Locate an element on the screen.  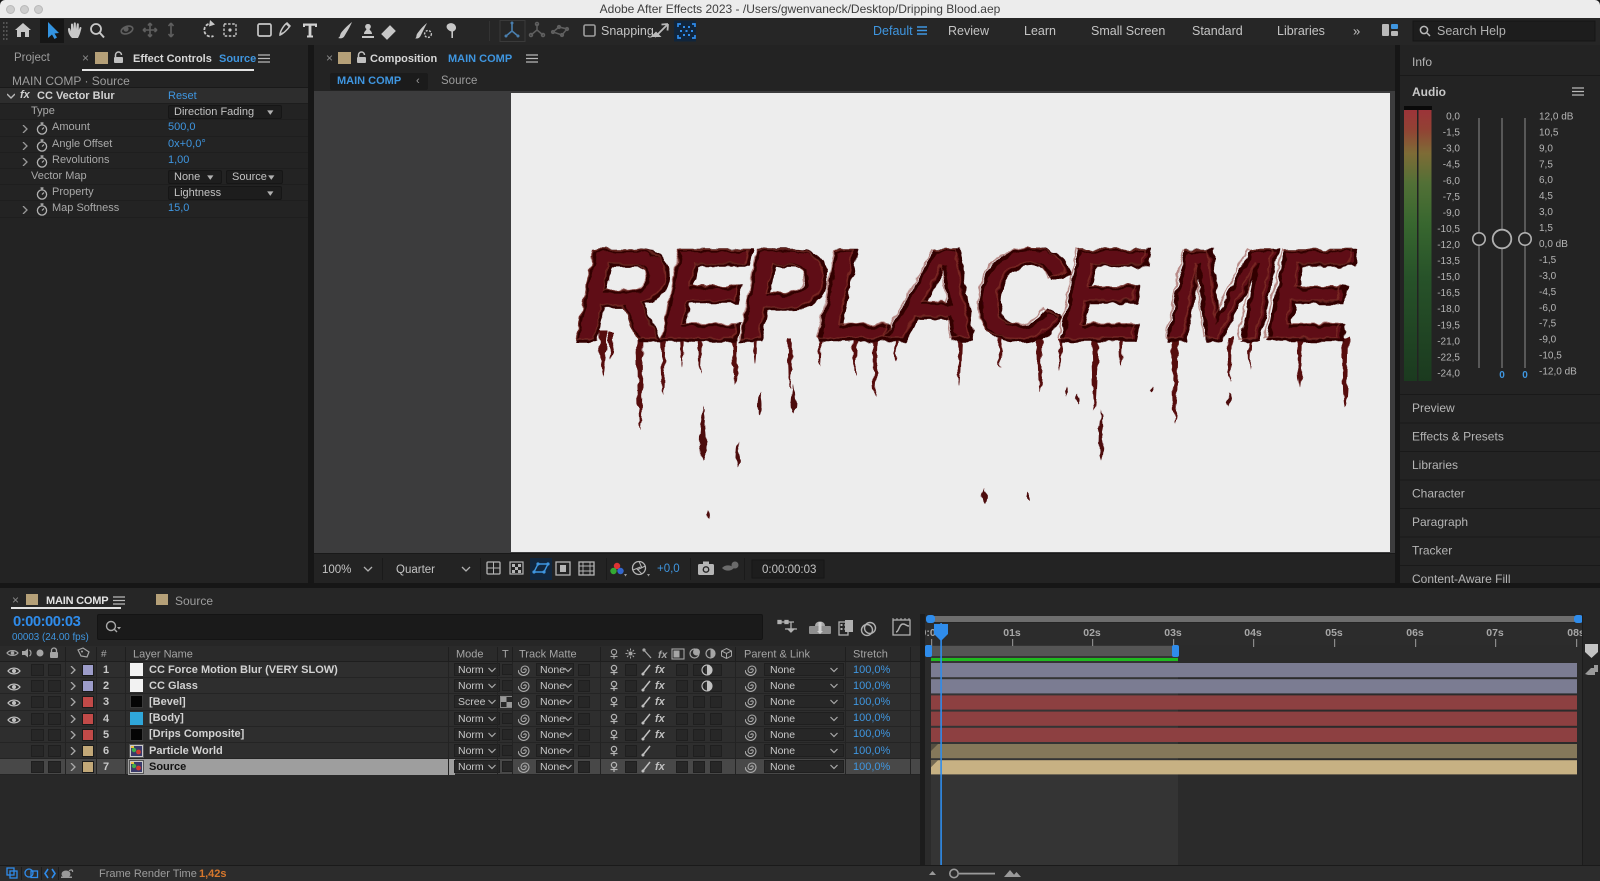
svg-text: Character is located at coordinates (1438, 494).